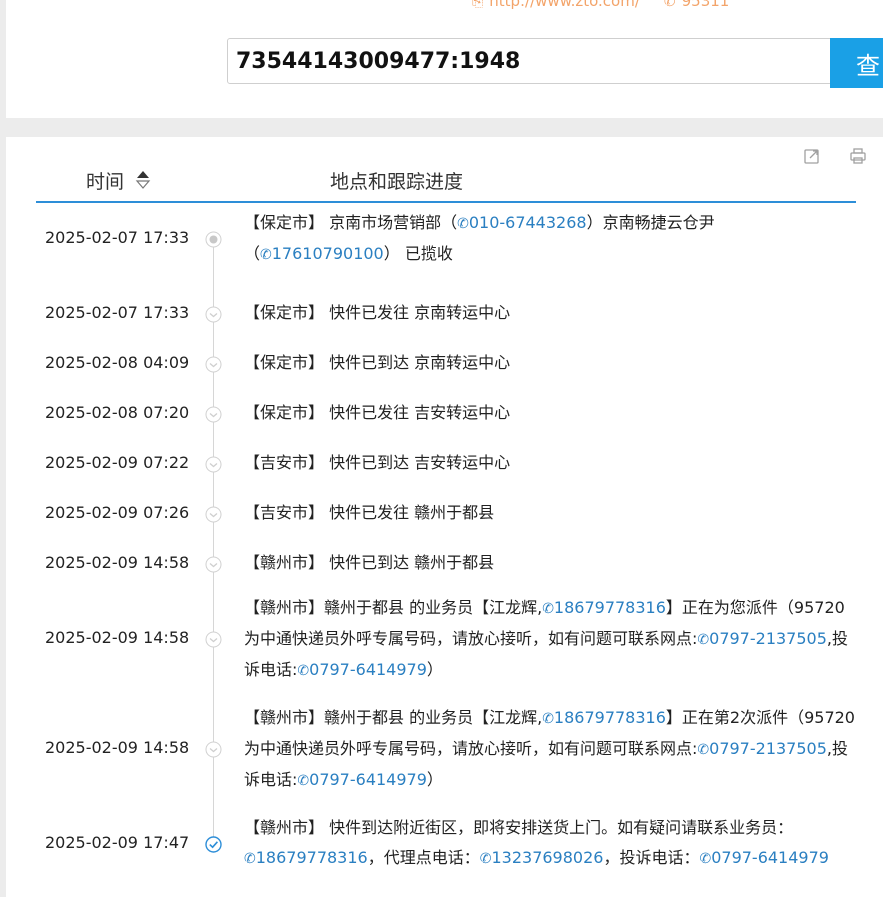  I want to click on phone-link: ✆13237698026, so click(542, 857).